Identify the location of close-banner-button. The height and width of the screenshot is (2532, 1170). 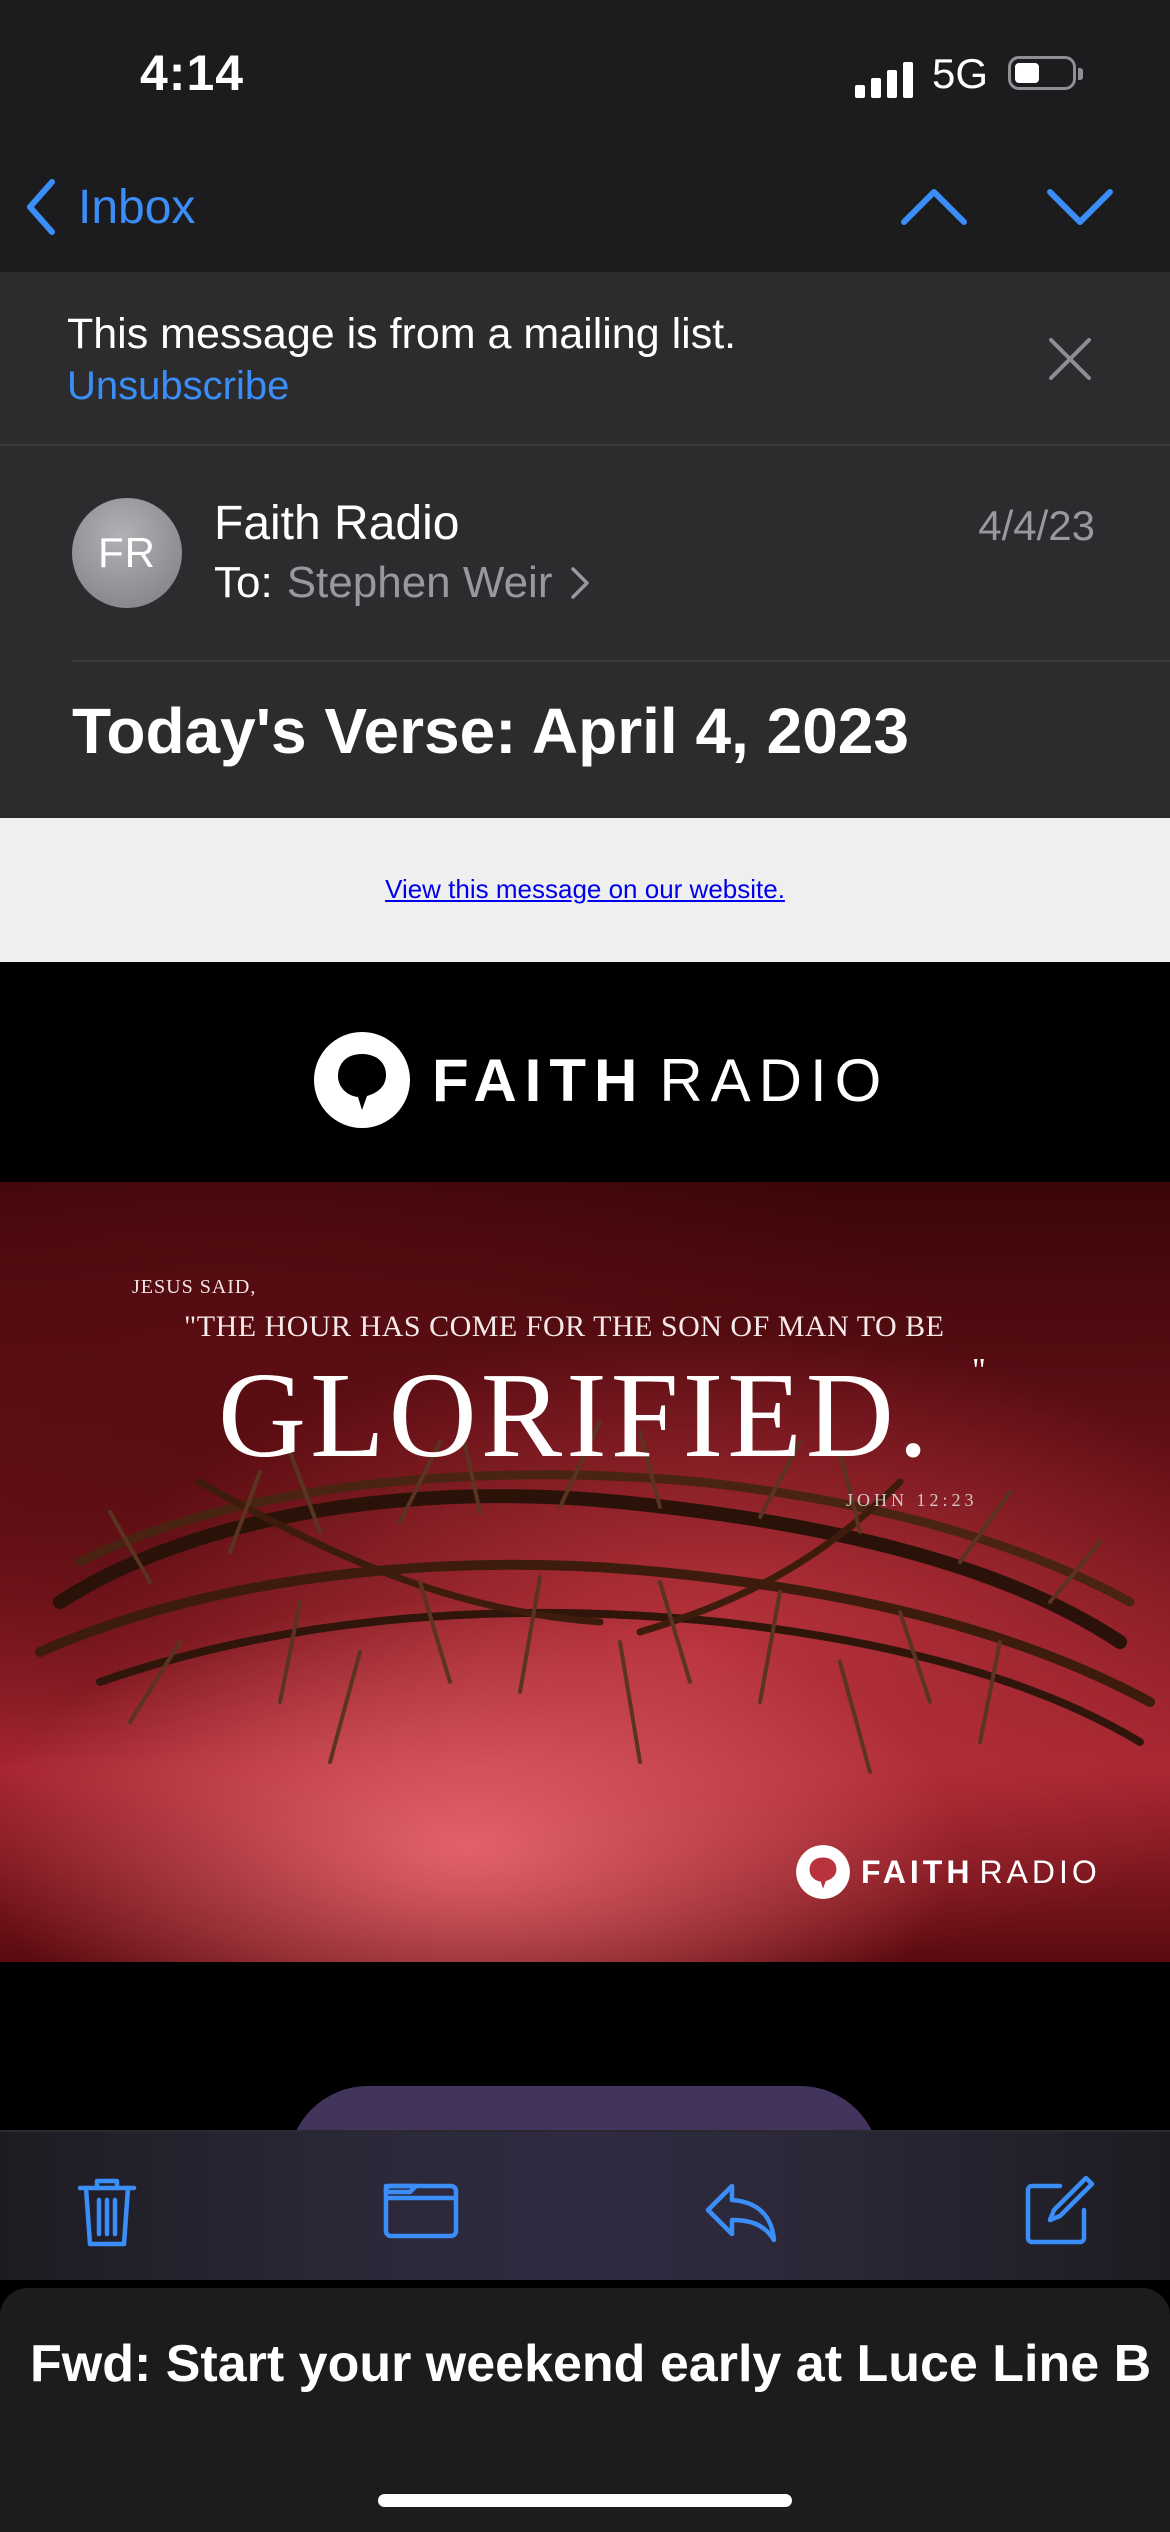
(1070, 359).